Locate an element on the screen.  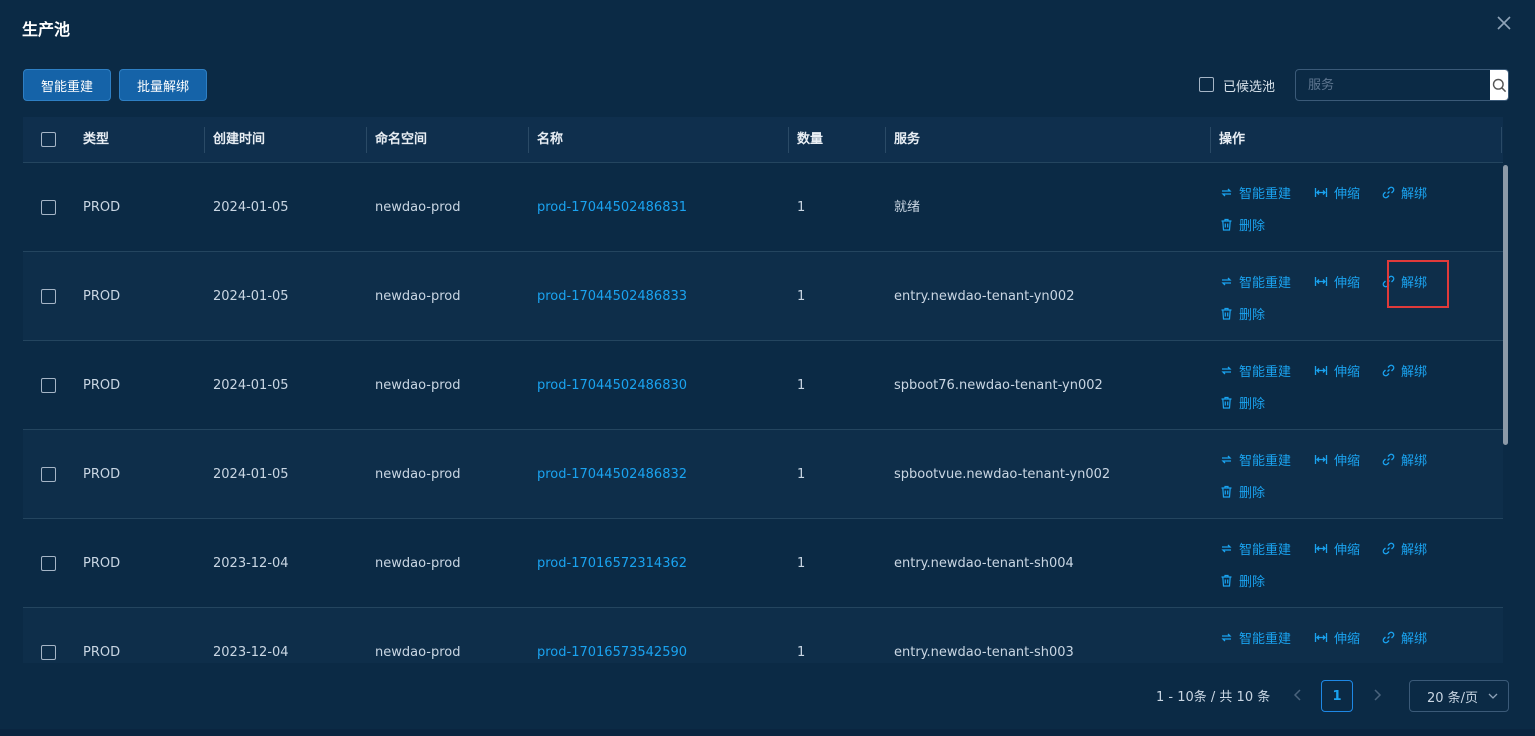
page-size-select: 20 条/页 is located at coordinates (1459, 696).